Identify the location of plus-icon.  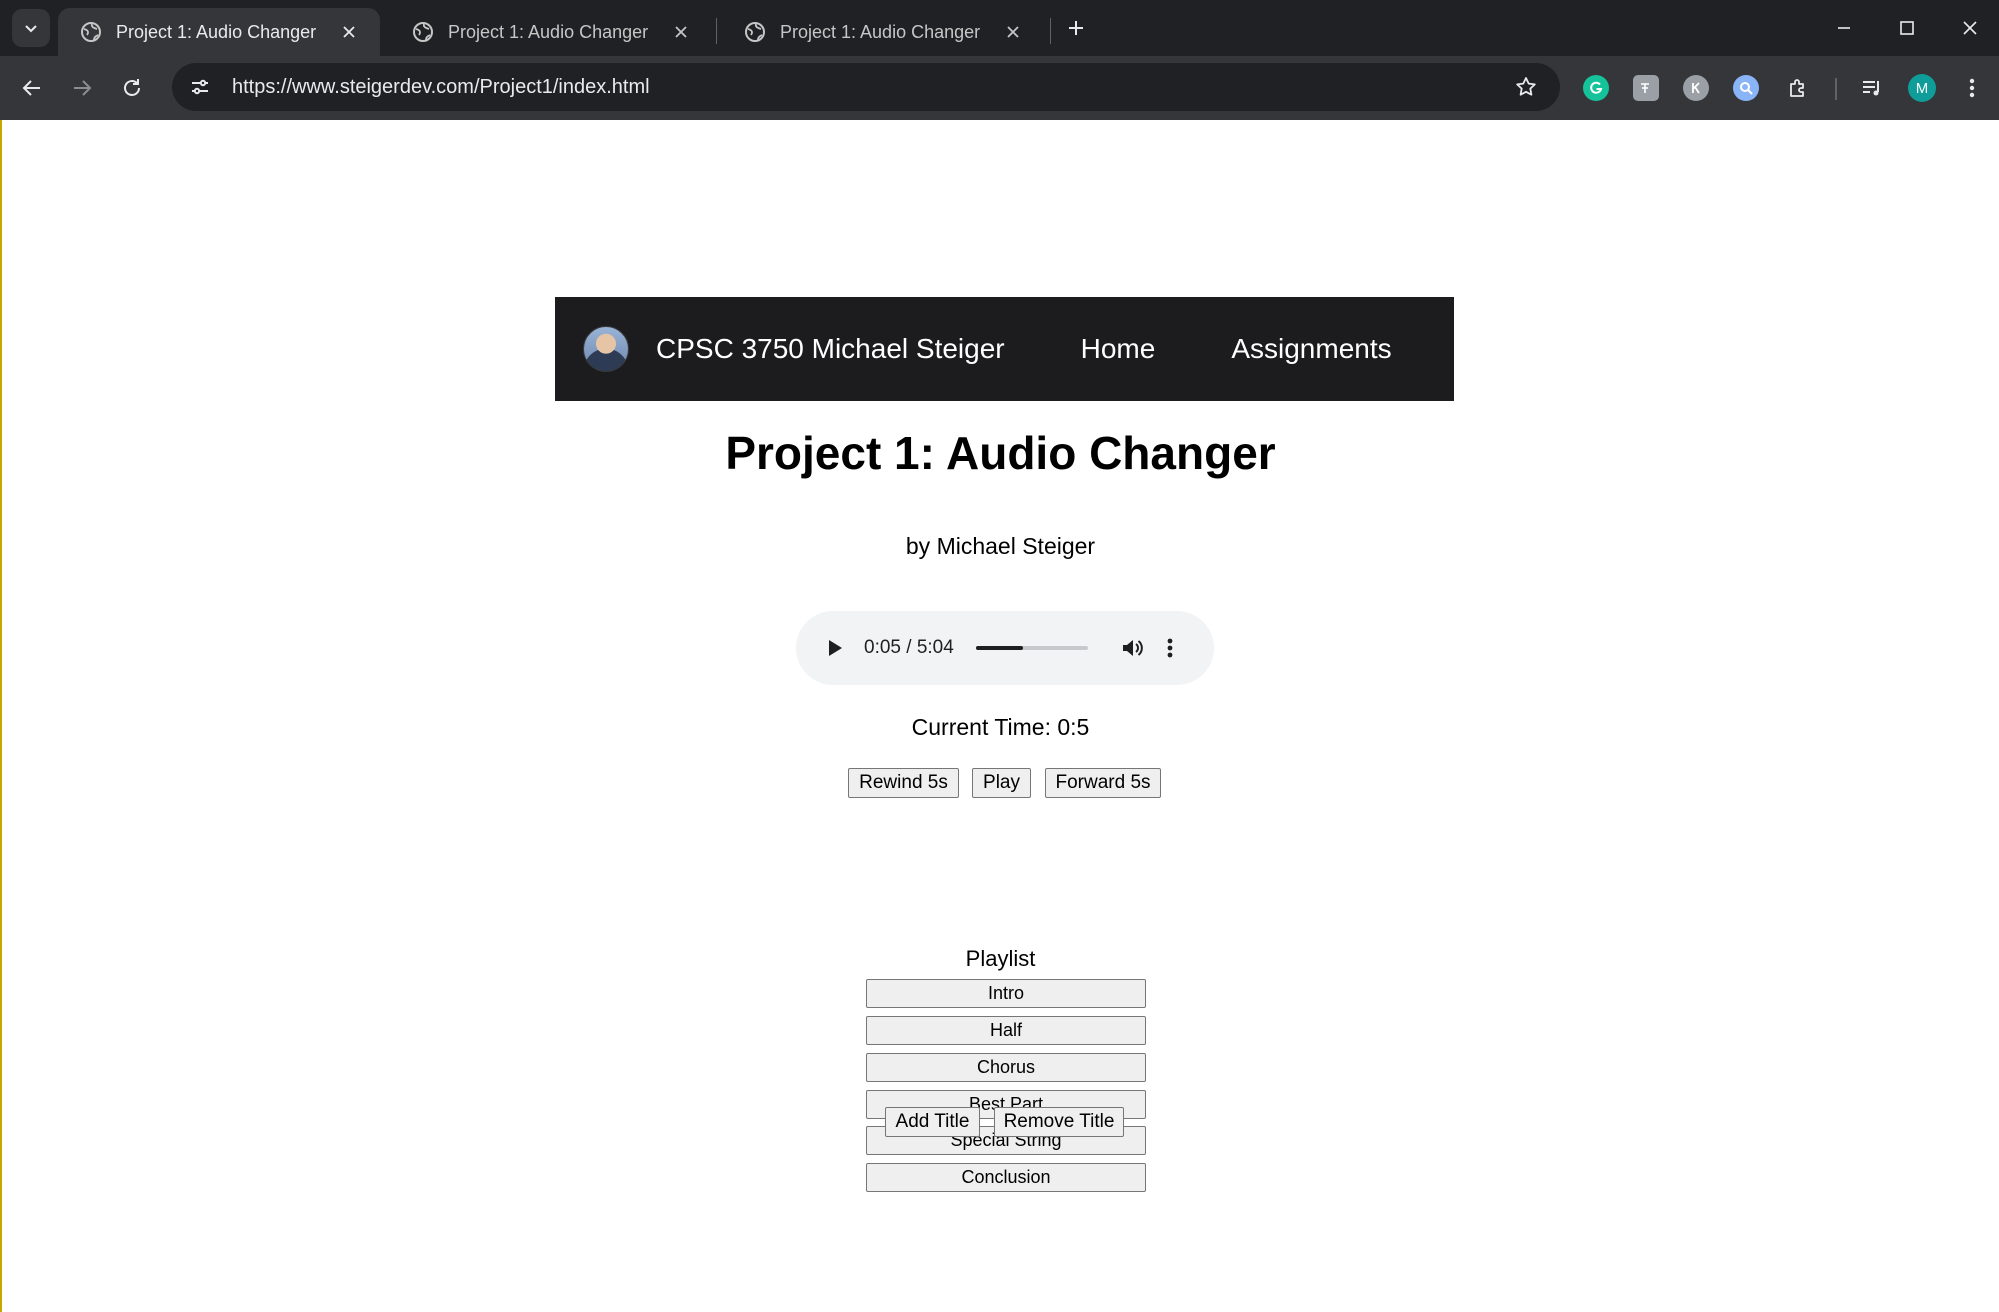
(1076, 28).